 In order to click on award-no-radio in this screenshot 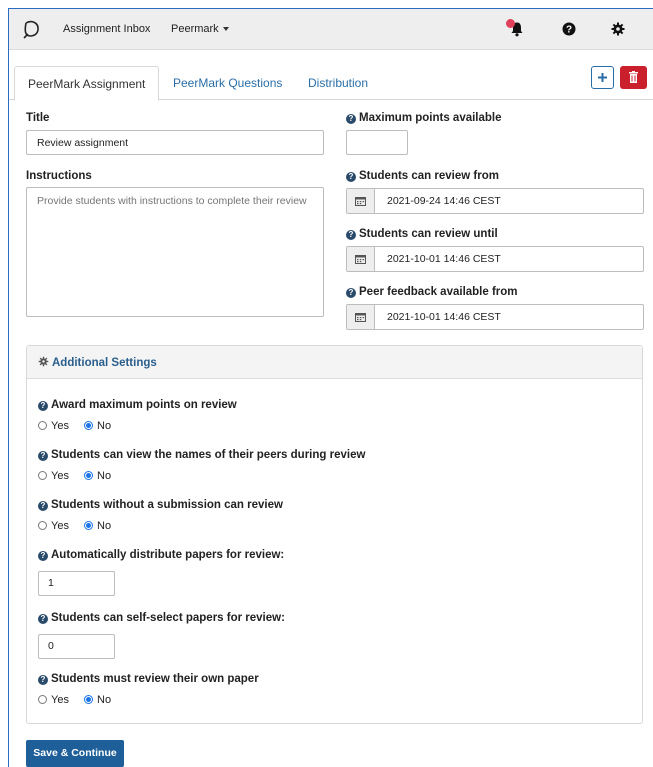, I will do `click(89, 425)`.